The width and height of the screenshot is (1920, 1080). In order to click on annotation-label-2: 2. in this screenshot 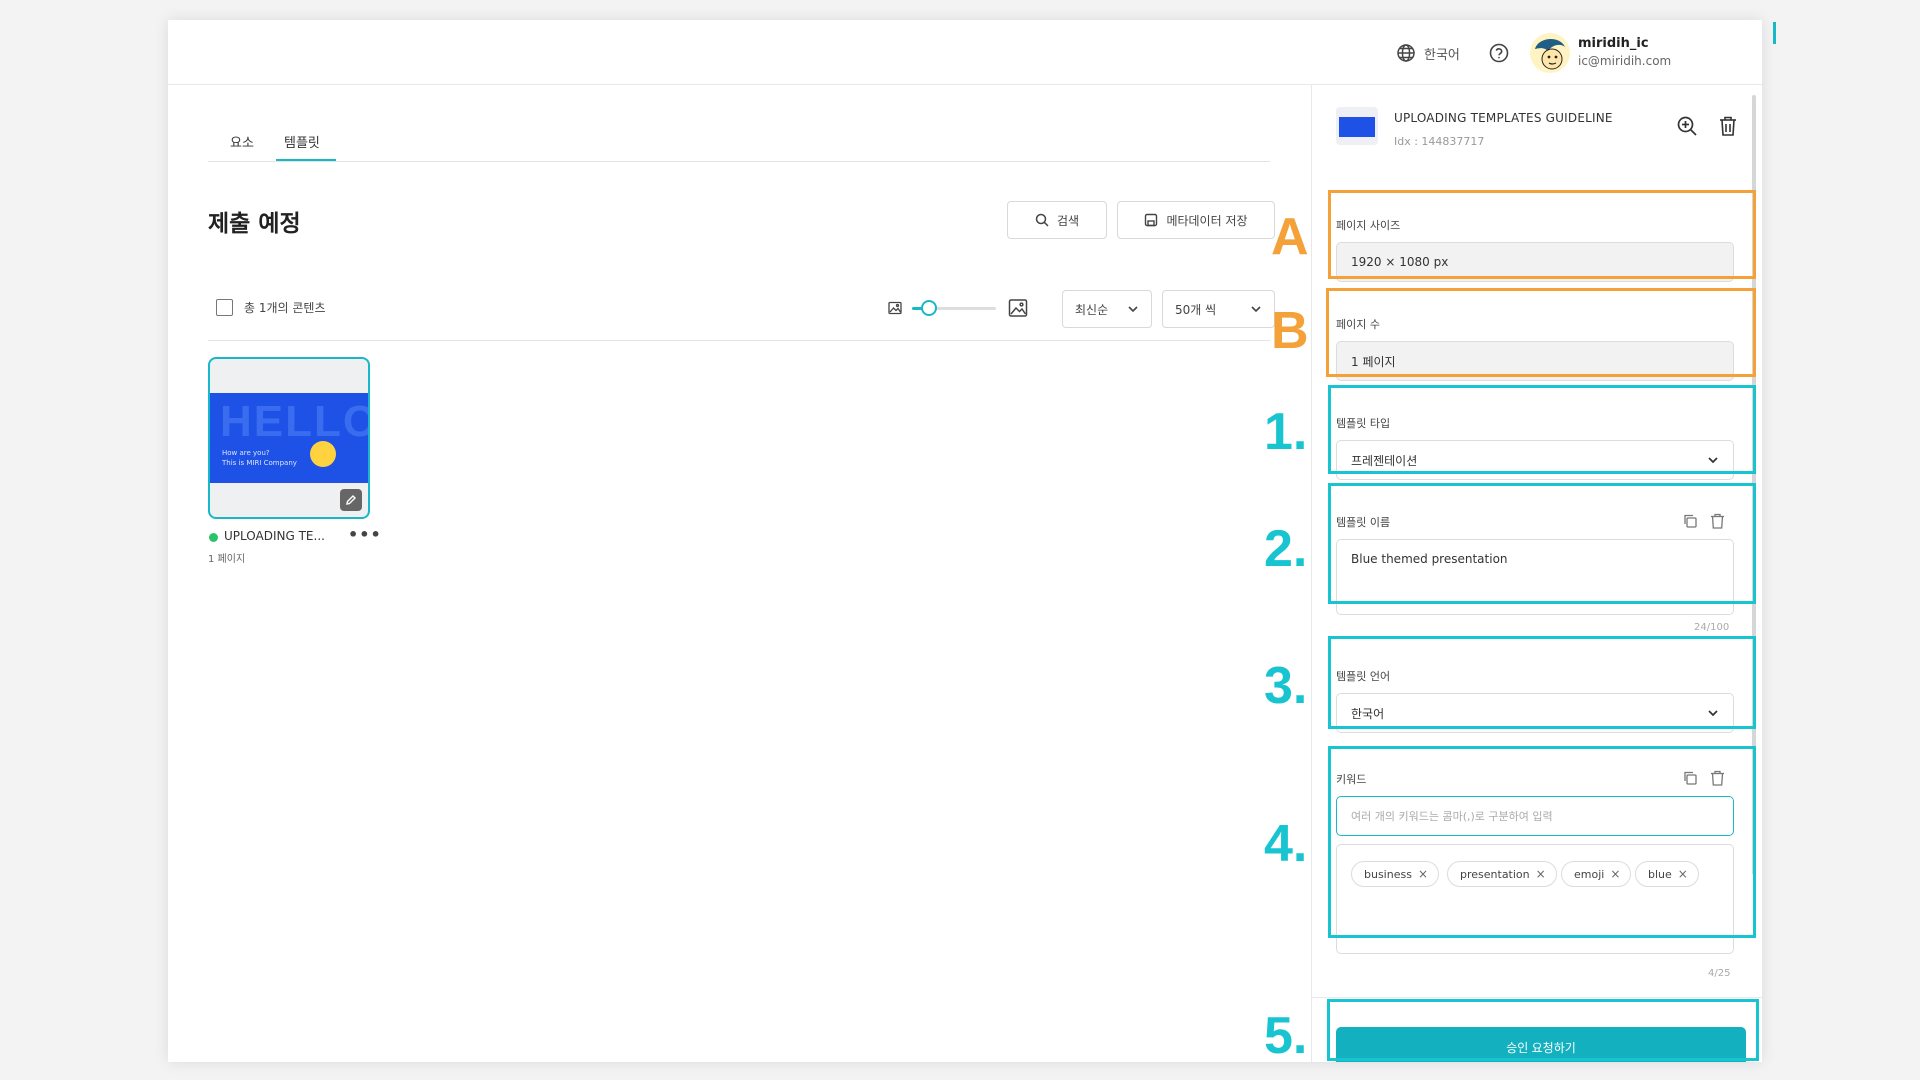, I will do `click(1286, 549)`.